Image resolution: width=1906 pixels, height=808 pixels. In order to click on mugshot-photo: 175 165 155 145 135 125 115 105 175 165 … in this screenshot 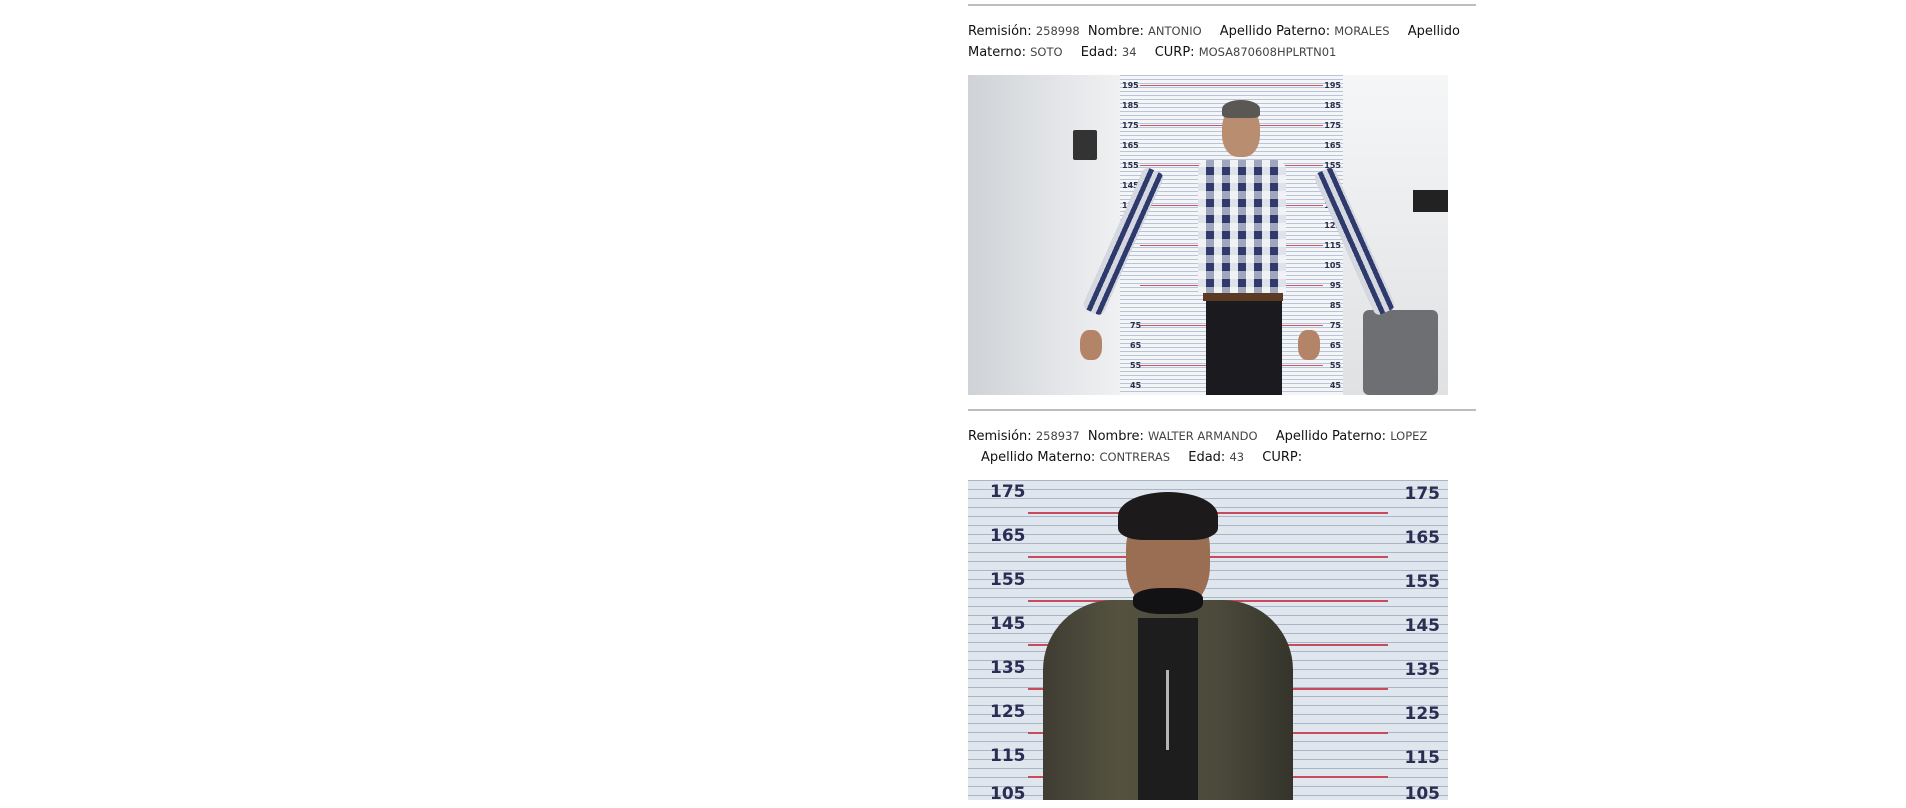, I will do `click(1208, 640)`.